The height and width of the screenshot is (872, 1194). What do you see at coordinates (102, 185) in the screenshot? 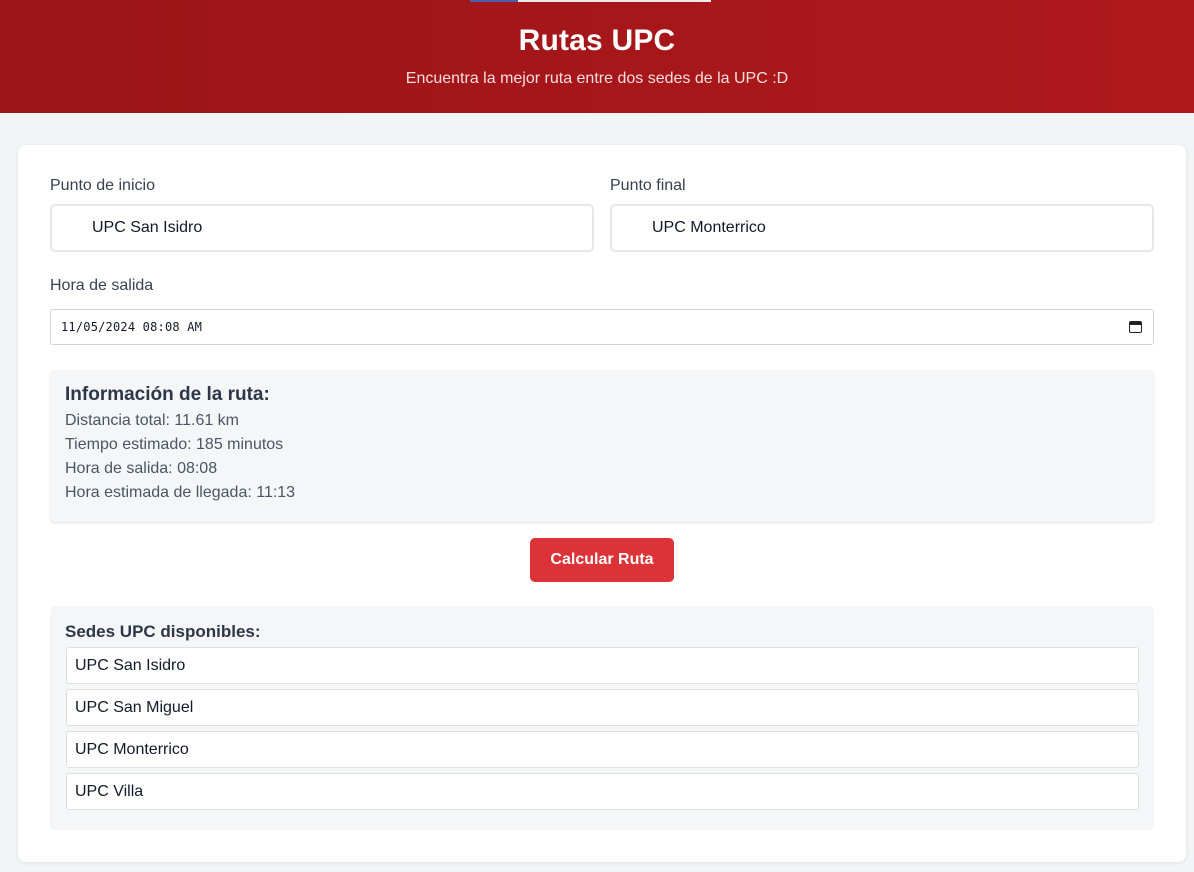
I see `start-point-label: Punto de inicio` at bounding box center [102, 185].